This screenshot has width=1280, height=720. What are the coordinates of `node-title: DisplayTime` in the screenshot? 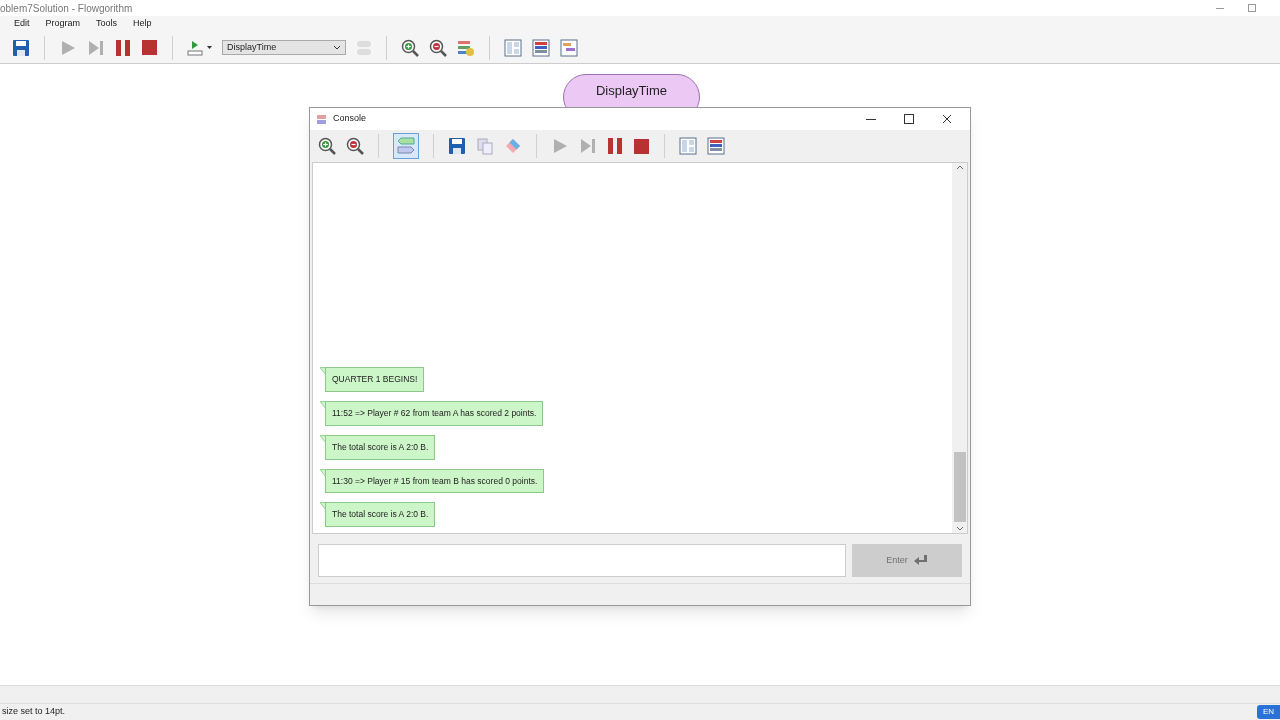 It's located at (631, 91).